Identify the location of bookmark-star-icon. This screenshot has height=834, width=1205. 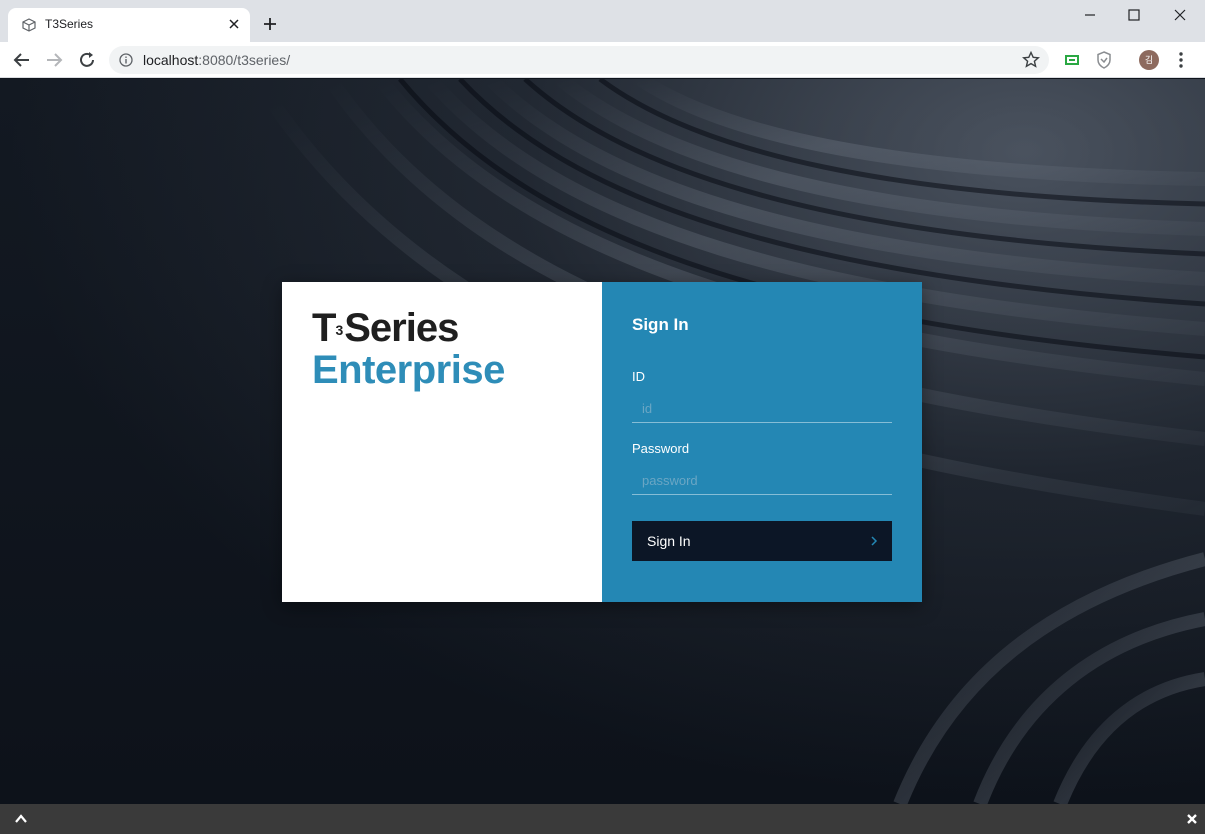
(1031, 60).